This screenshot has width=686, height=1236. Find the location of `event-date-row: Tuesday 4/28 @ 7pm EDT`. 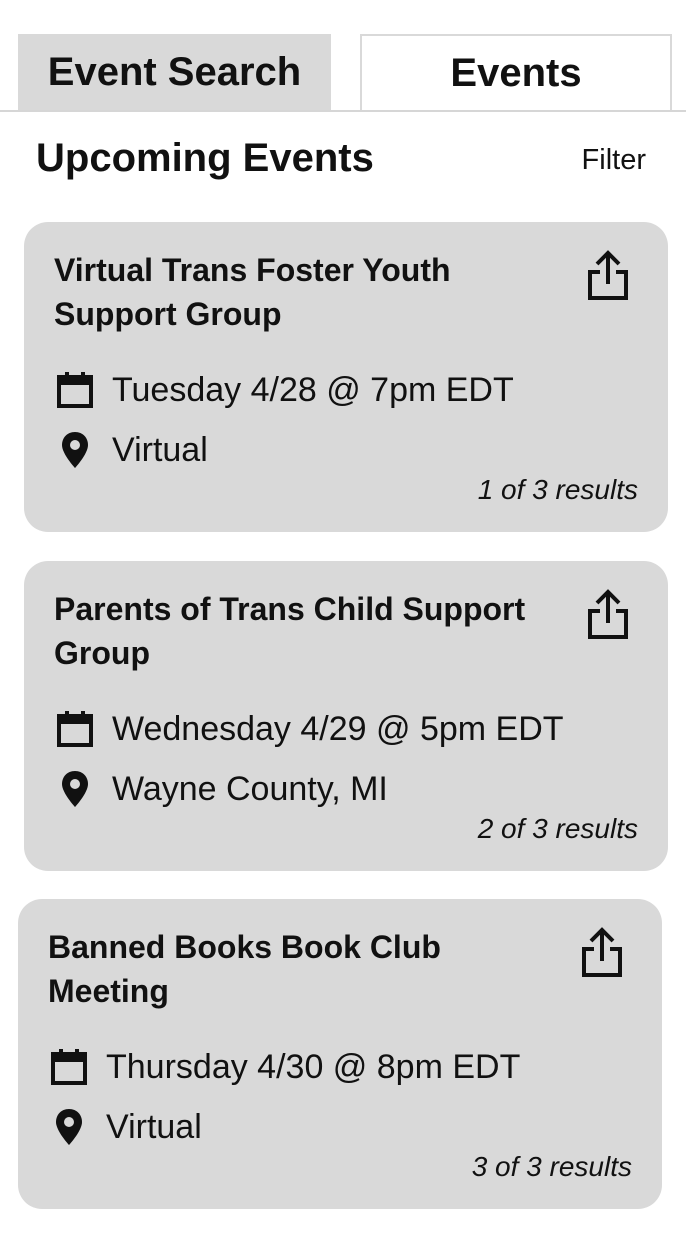

event-date-row: Tuesday 4/28 @ 7pm EDT is located at coordinates (284, 390).